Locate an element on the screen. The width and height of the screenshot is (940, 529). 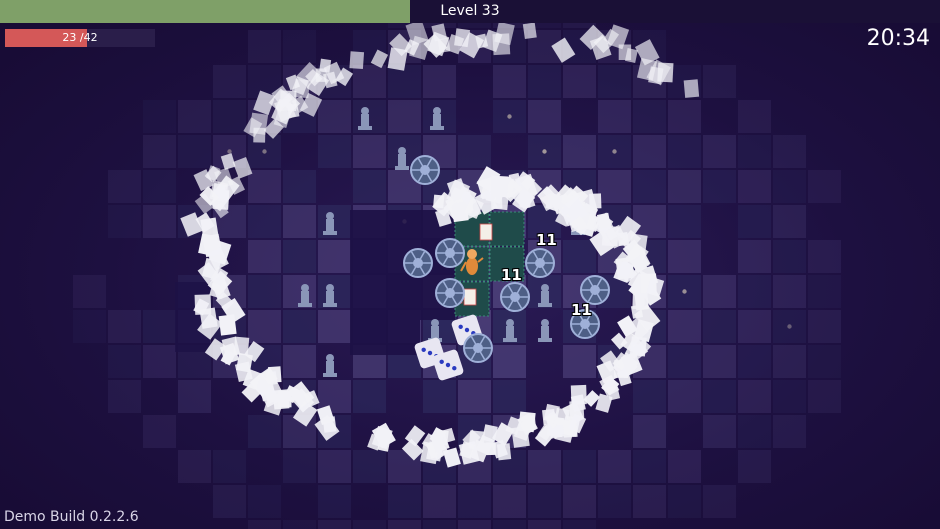
chess-piece is located at coordinates (545, 330).